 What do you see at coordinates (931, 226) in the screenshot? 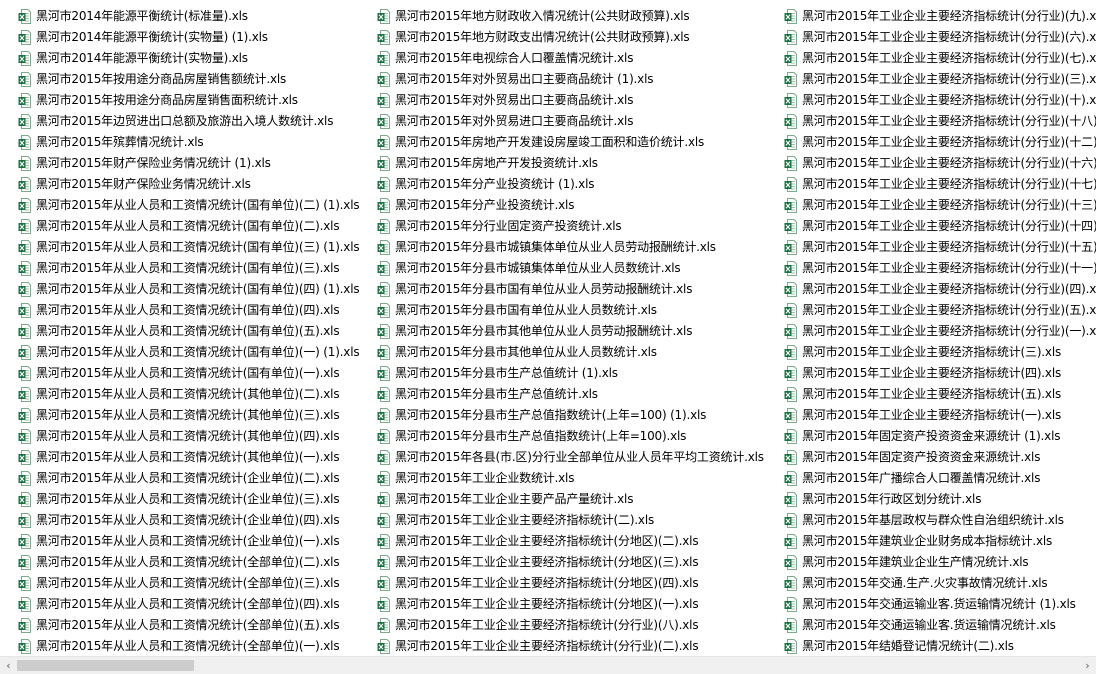
I see `file-item: 黑河市2015年工业企业主要经济指标统计(分行业)(十四).xls` at bounding box center [931, 226].